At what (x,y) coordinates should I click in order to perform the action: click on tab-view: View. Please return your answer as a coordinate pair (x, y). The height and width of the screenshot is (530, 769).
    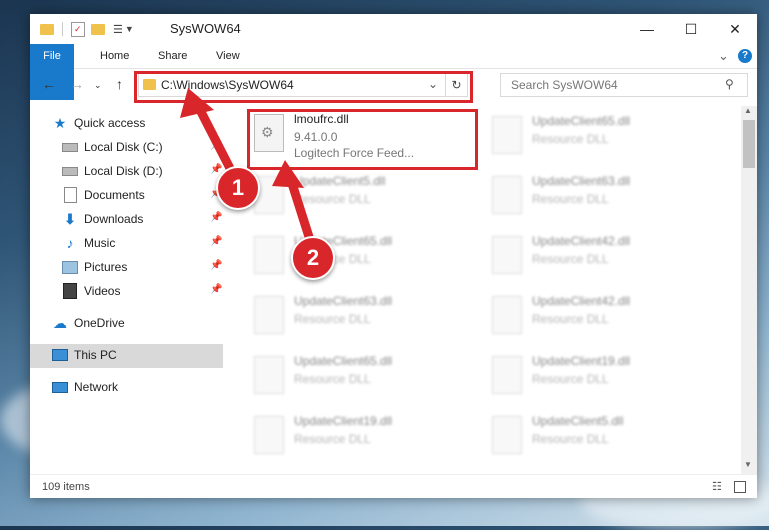
    Looking at the image, I should click on (228, 56).